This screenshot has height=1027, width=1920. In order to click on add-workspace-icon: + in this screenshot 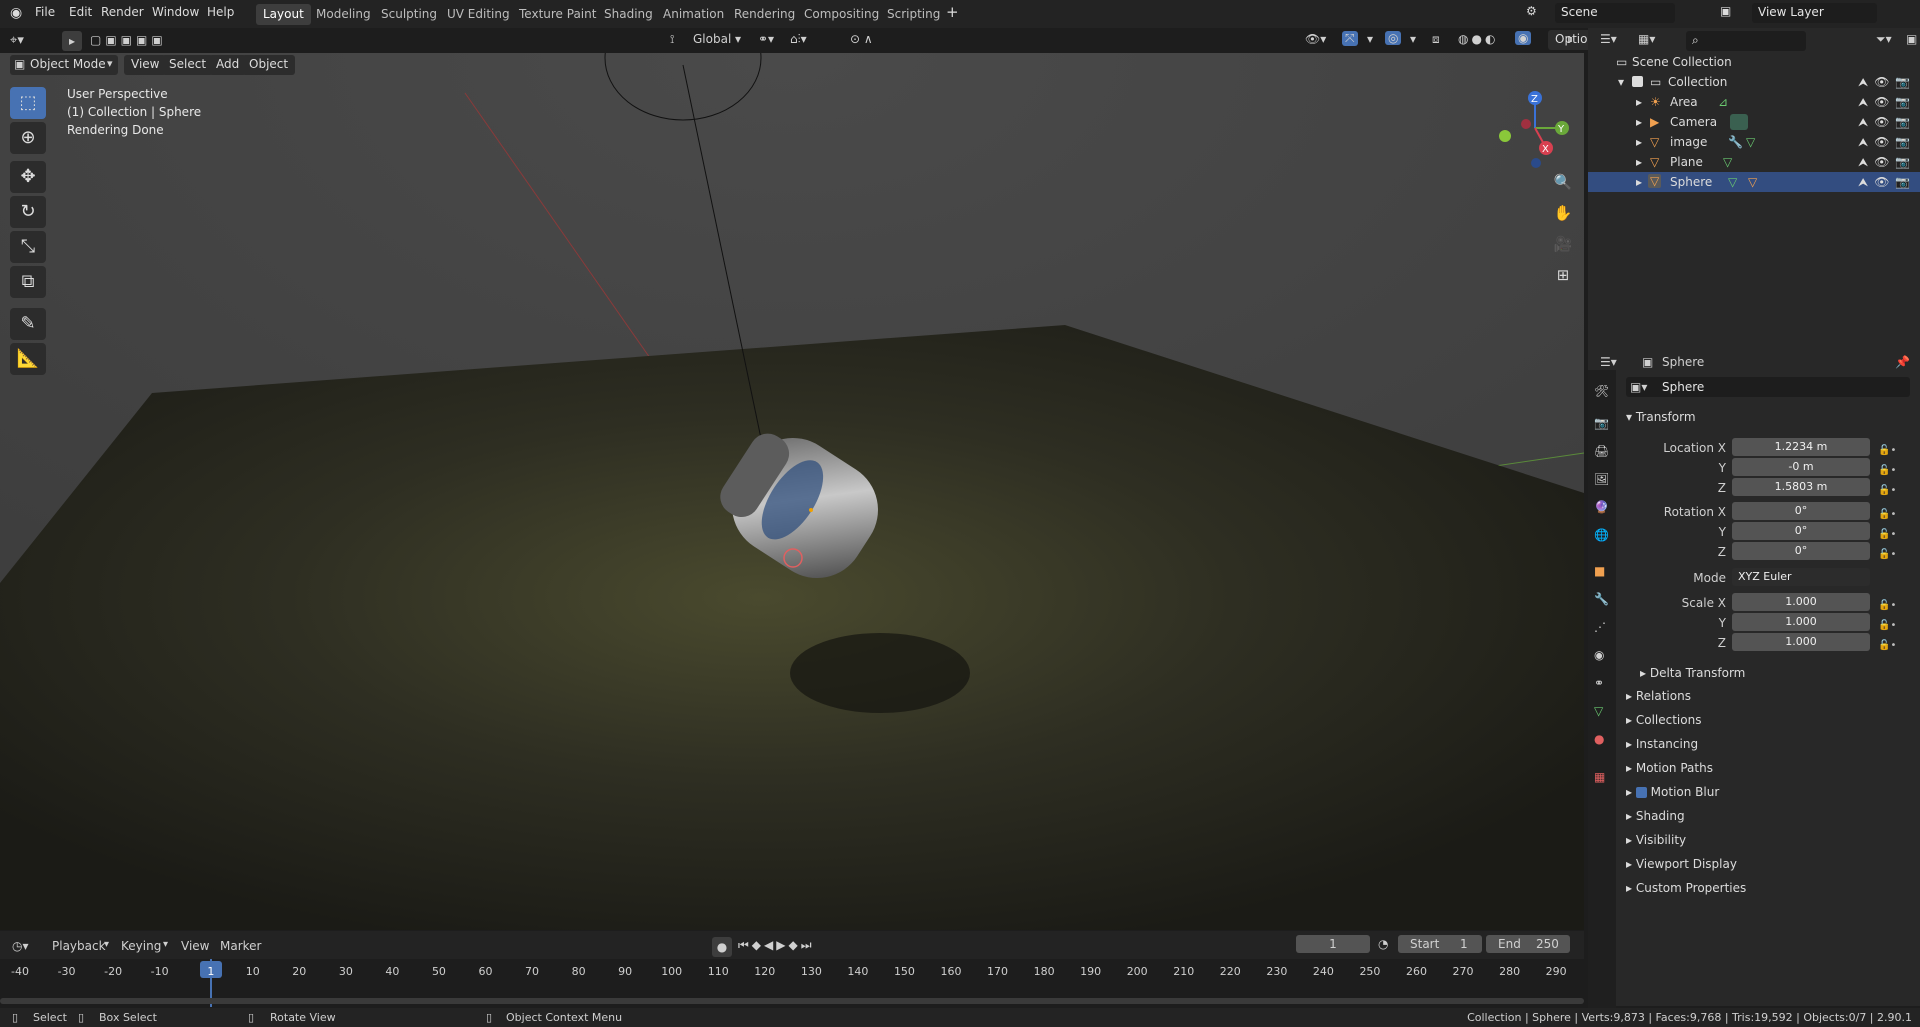, I will do `click(952, 12)`.